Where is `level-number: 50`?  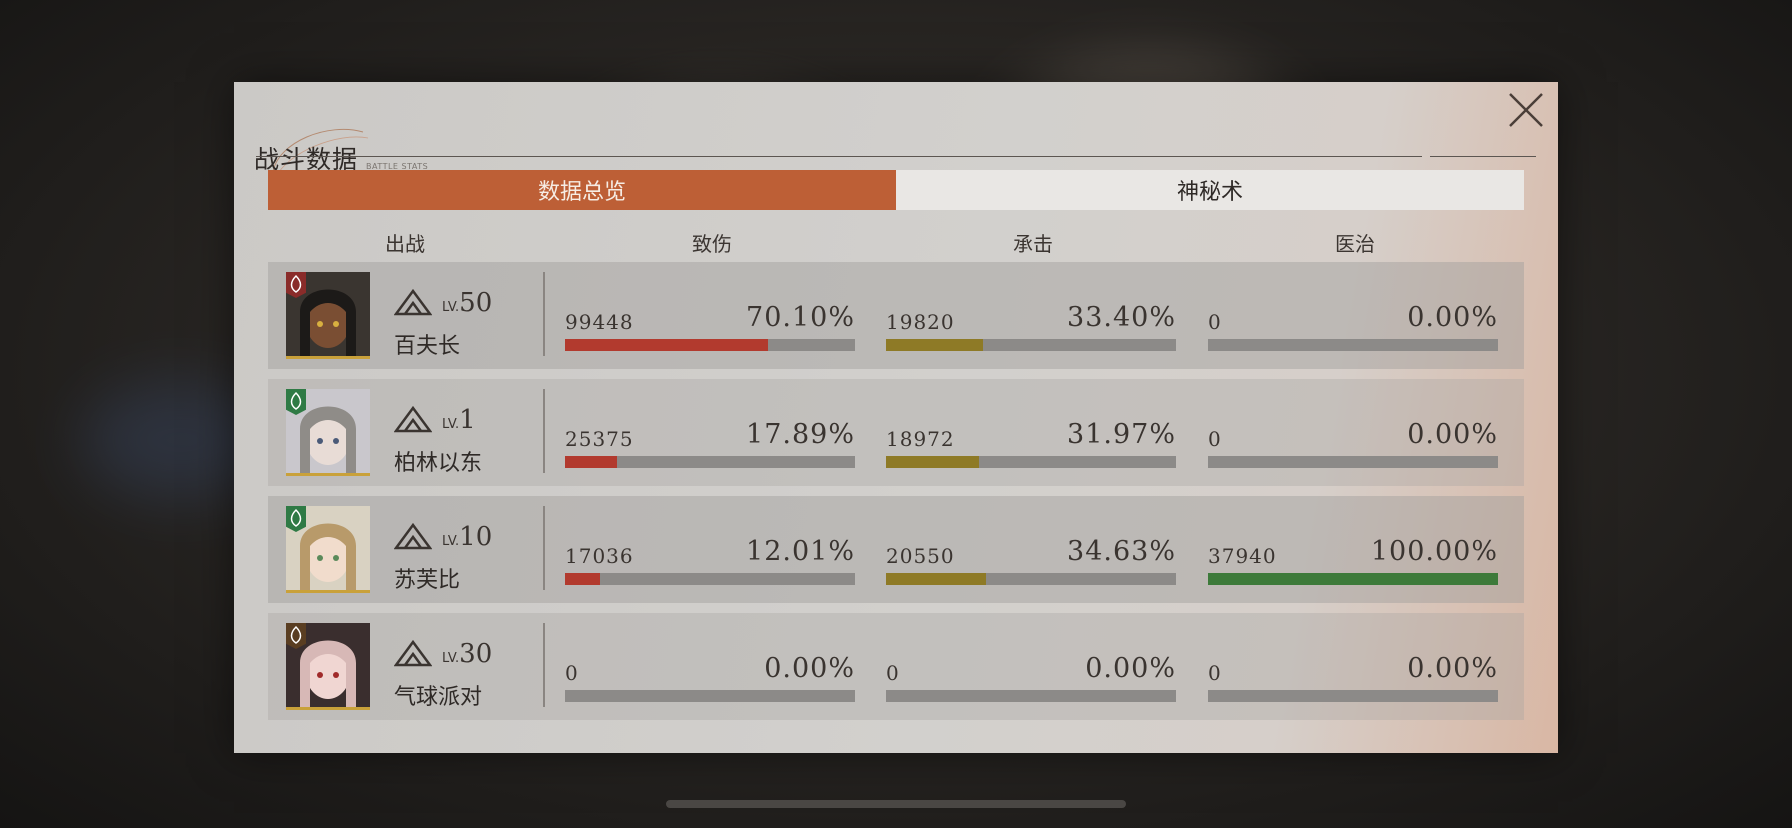 level-number: 50 is located at coordinates (476, 303).